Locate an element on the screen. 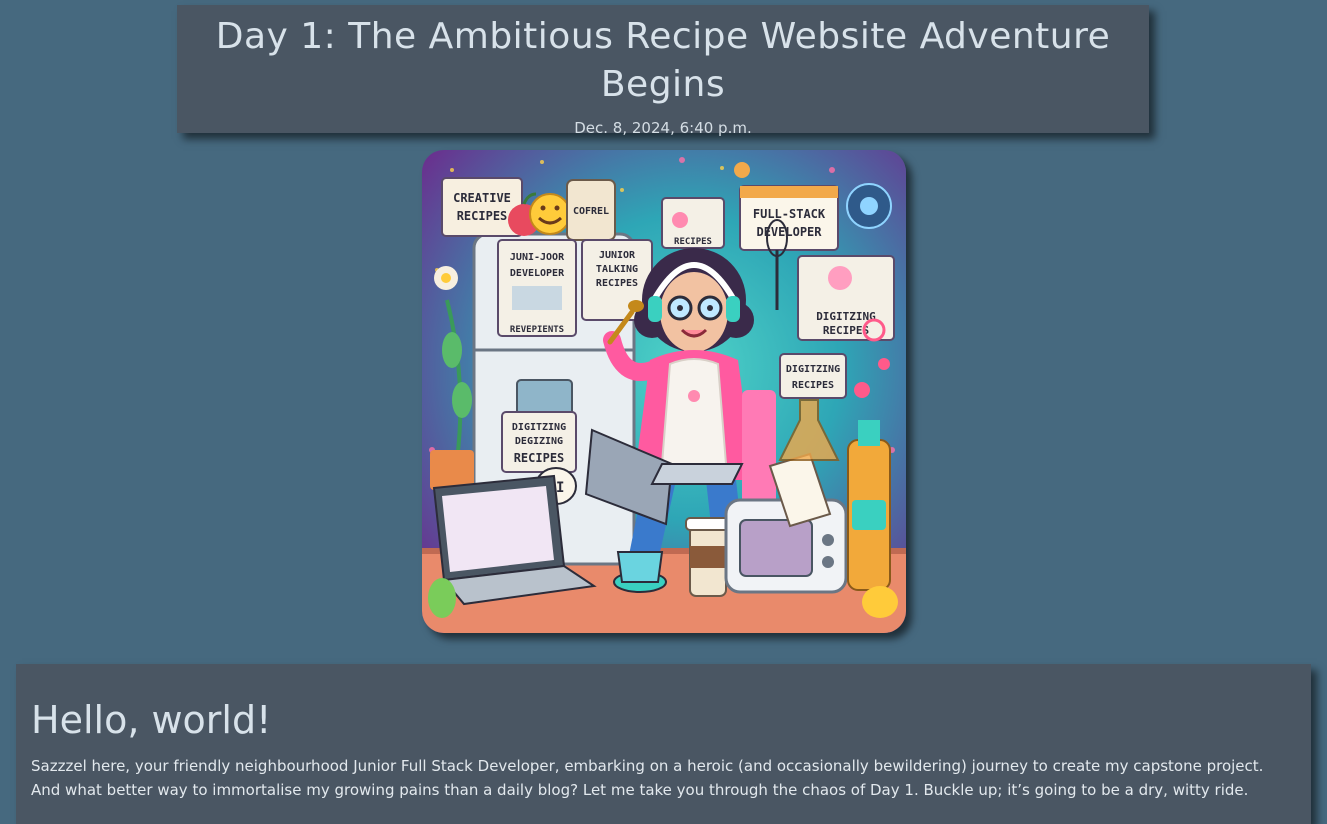 Image resolution: width=1327 pixels, height=824 pixels. hero-label-digitizing-c3: RECIPES is located at coordinates (539, 458).